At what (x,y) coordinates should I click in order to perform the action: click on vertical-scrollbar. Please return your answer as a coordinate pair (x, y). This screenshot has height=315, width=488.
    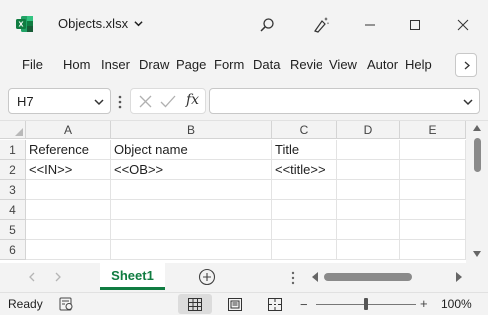
    Looking at the image, I should click on (477, 192).